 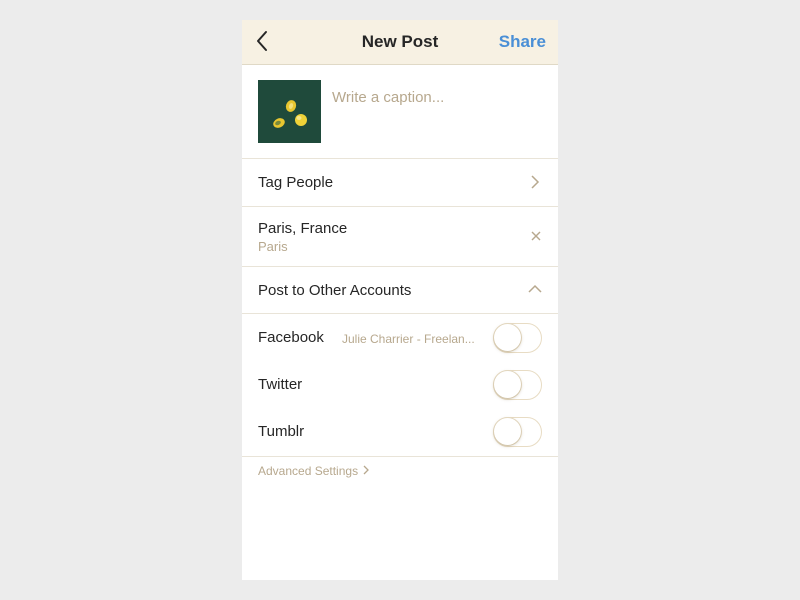 What do you see at coordinates (400, 384) in the screenshot?
I see `twitter-account-row: Twitter` at bounding box center [400, 384].